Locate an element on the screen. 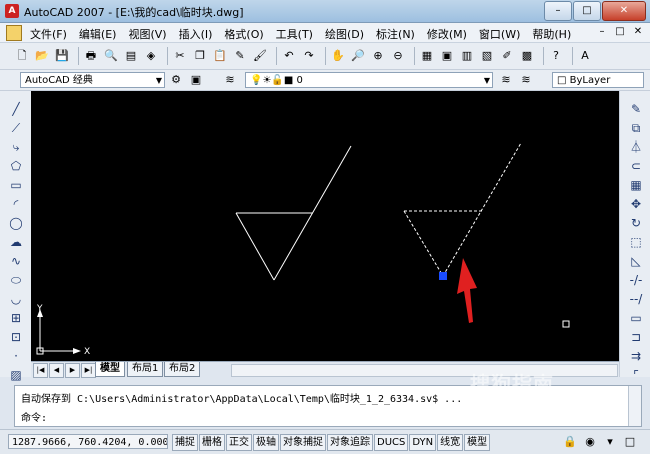 This screenshot has height=454, width=650. menu-dimension: 标注(N) is located at coordinates (395, 34).